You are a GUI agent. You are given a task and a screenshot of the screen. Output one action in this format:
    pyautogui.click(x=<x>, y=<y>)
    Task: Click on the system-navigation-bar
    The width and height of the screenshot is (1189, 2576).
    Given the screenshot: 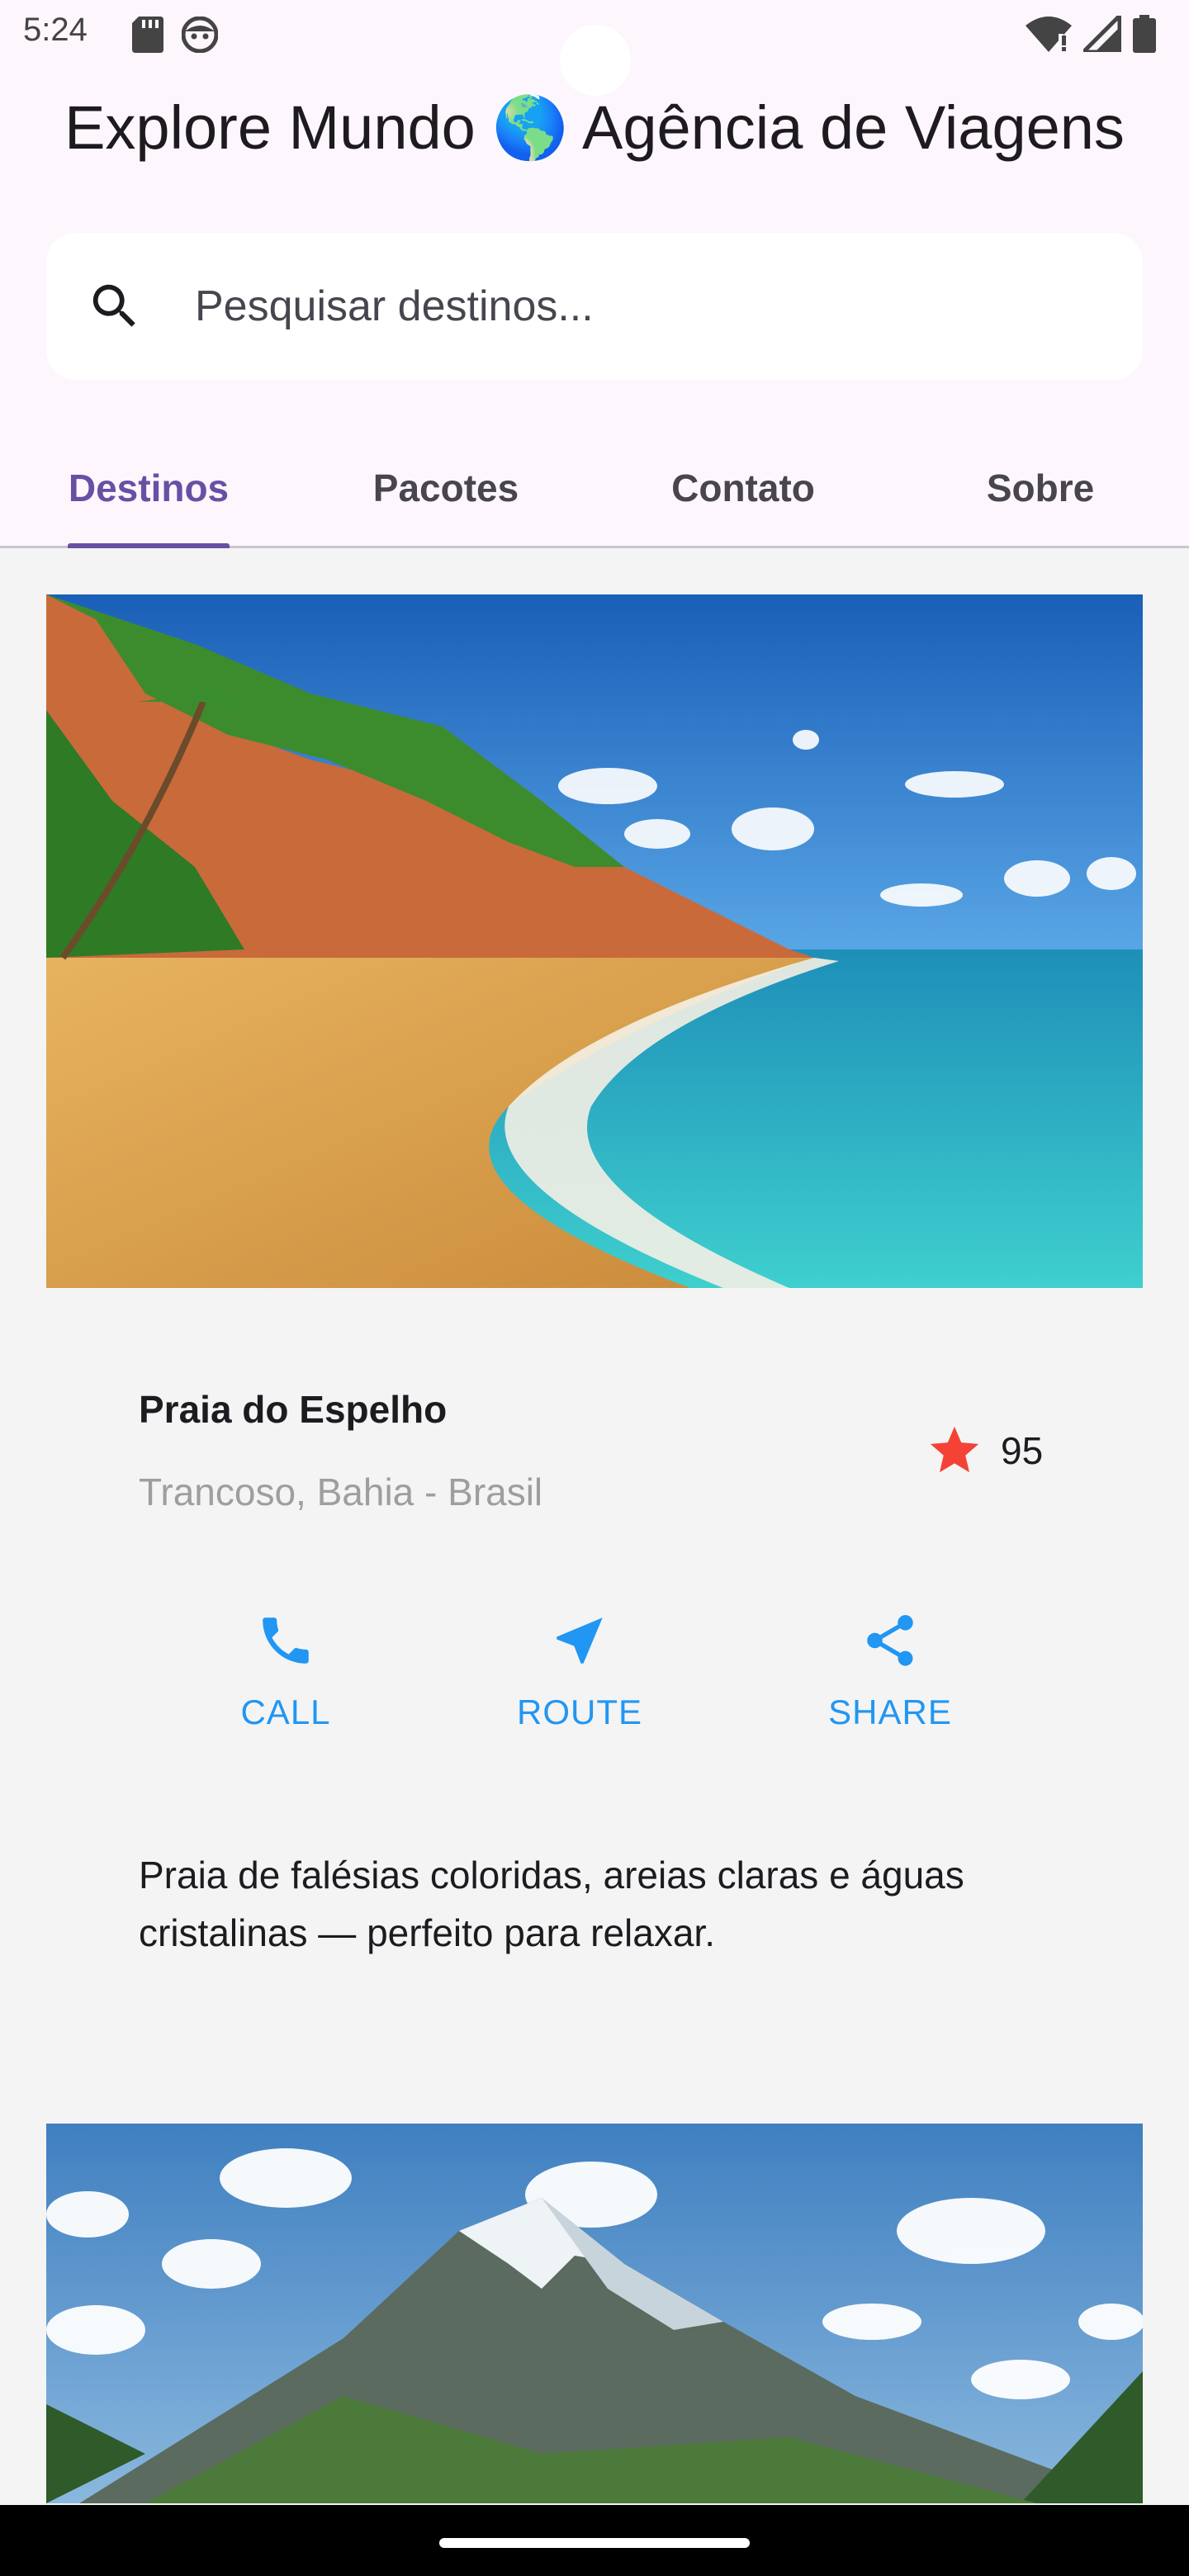 What is the action you would take?
    pyautogui.click(x=594, y=2540)
    